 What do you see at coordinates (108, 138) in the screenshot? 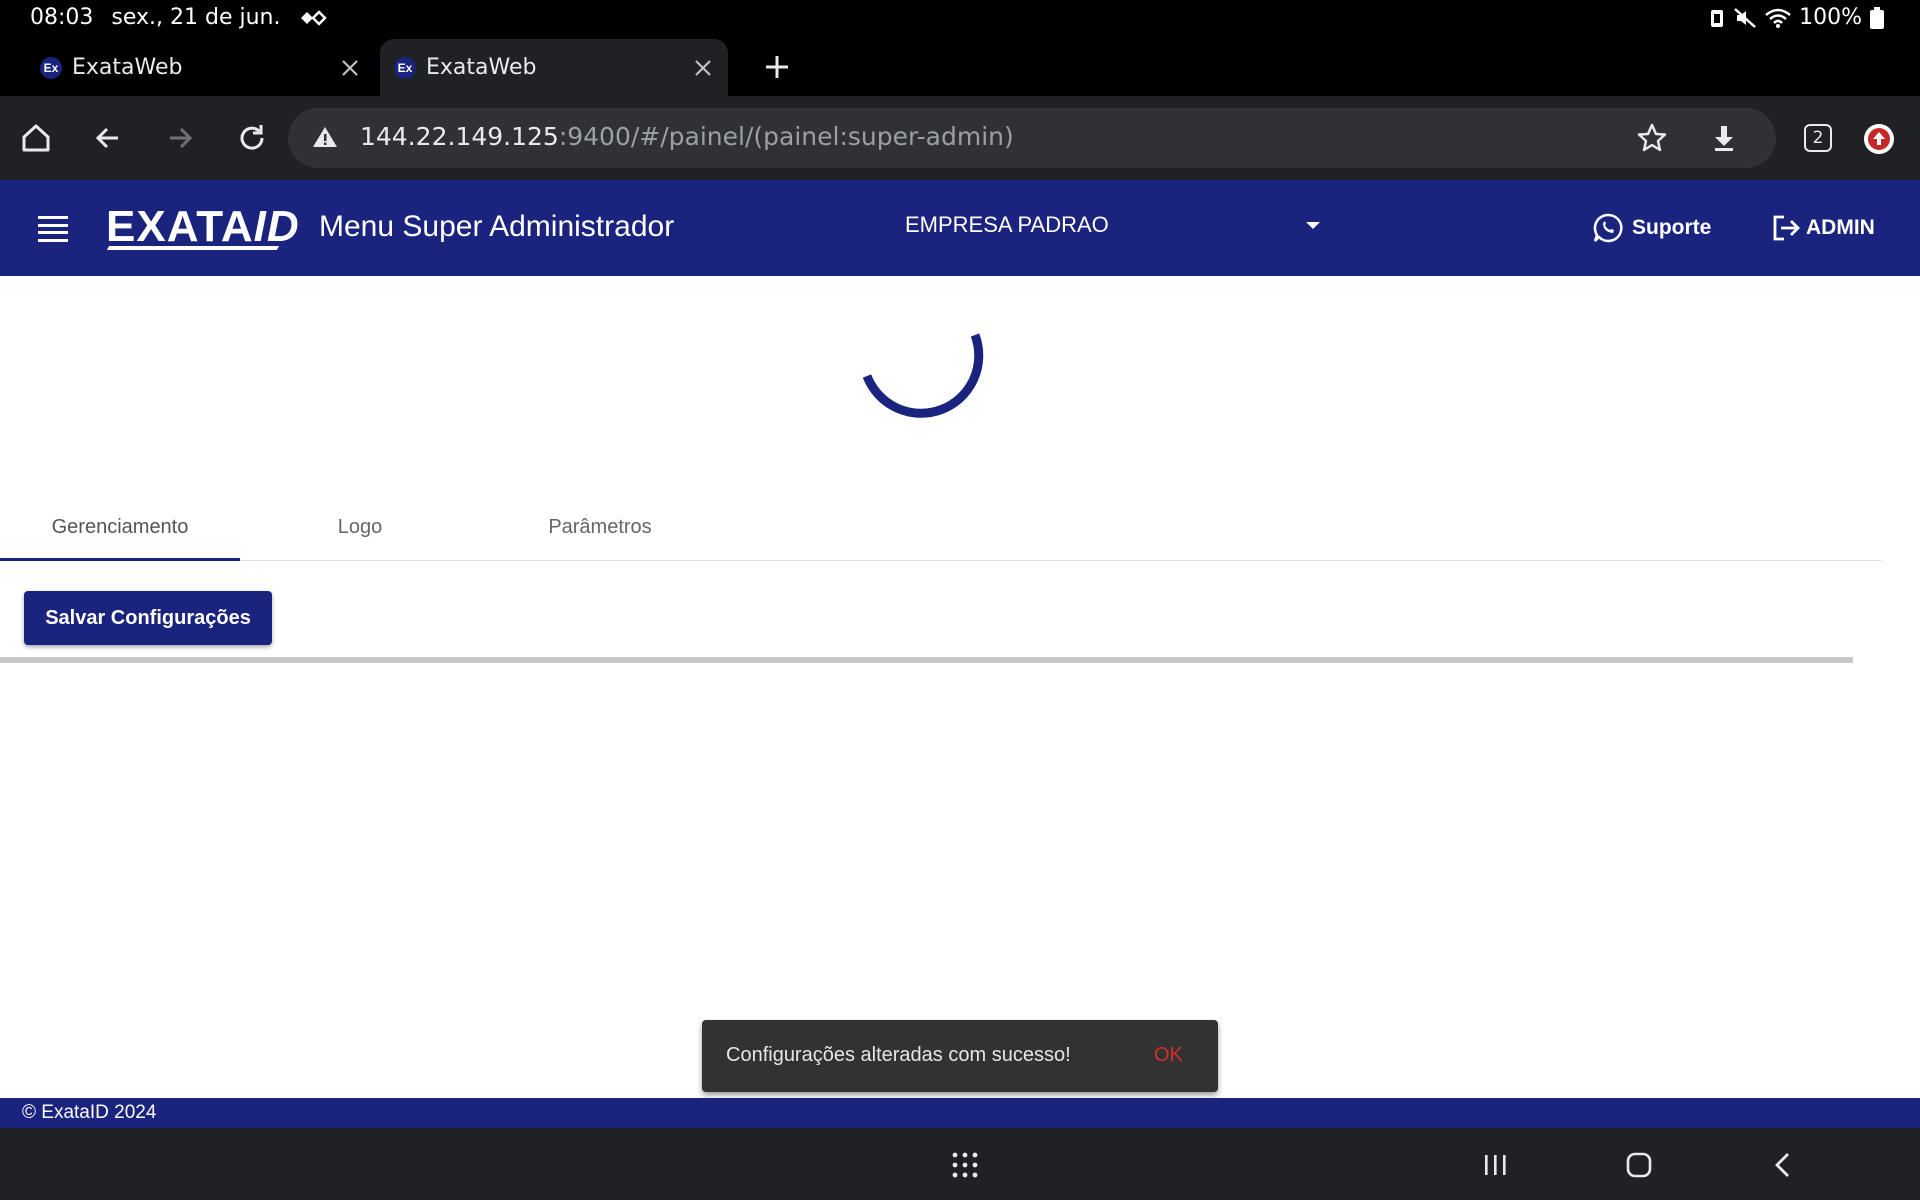
I see `back-arrow-icon` at bounding box center [108, 138].